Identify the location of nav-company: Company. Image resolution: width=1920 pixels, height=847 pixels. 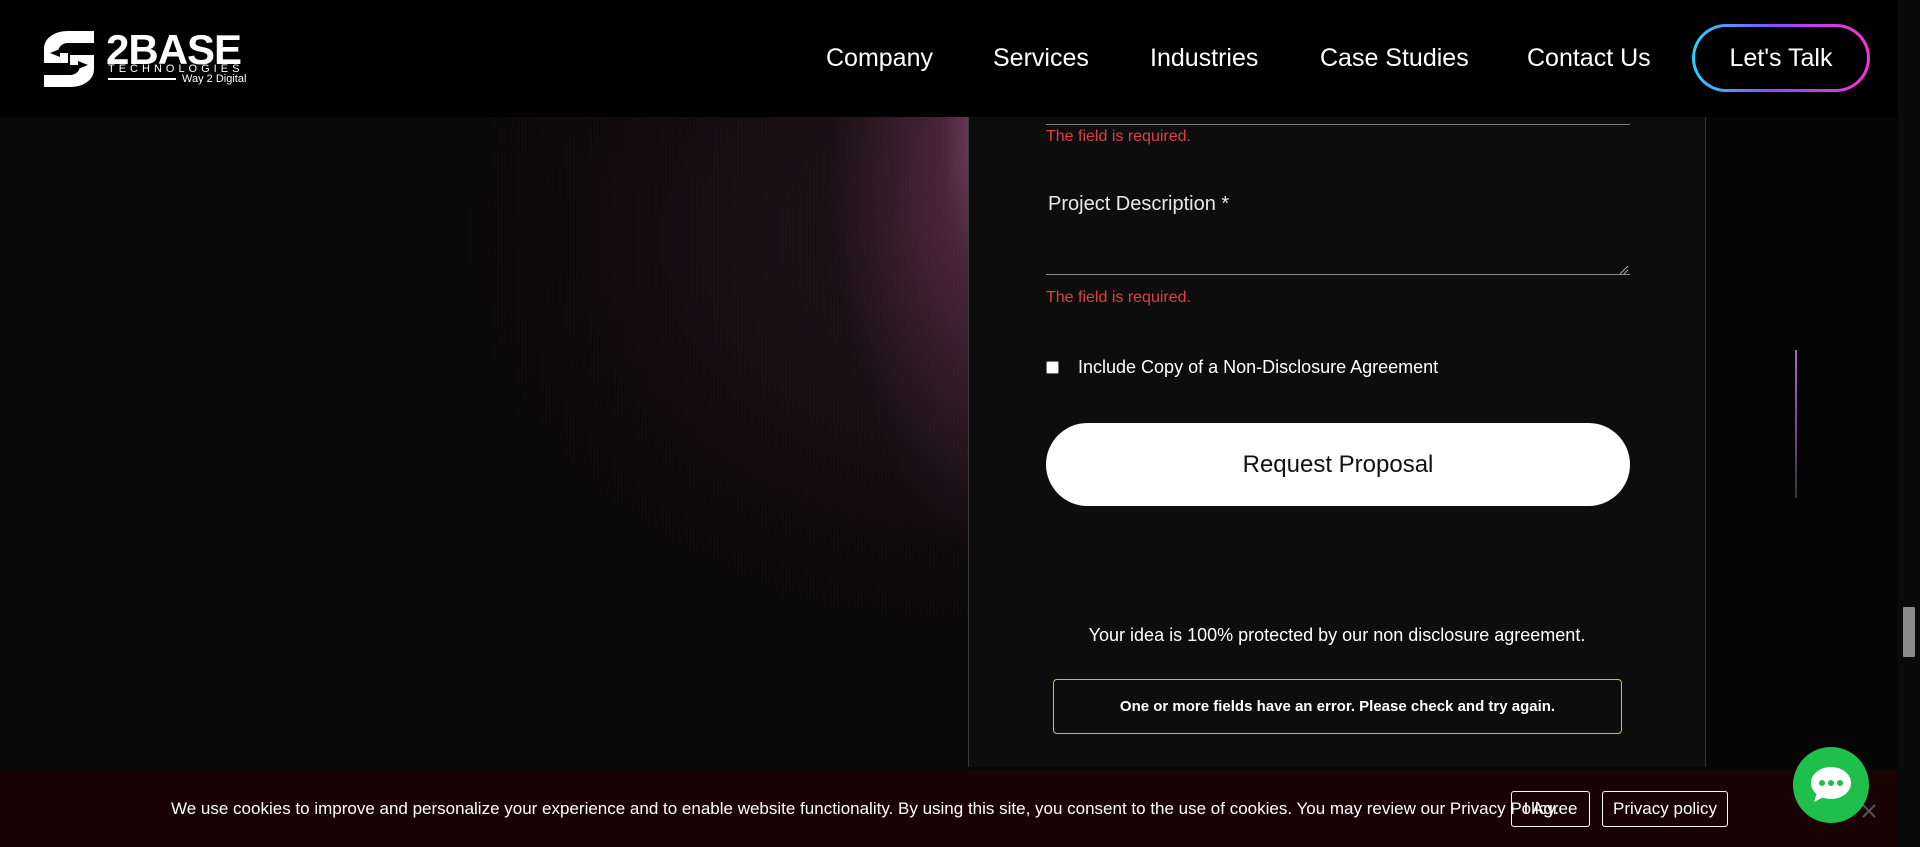
(879, 58).